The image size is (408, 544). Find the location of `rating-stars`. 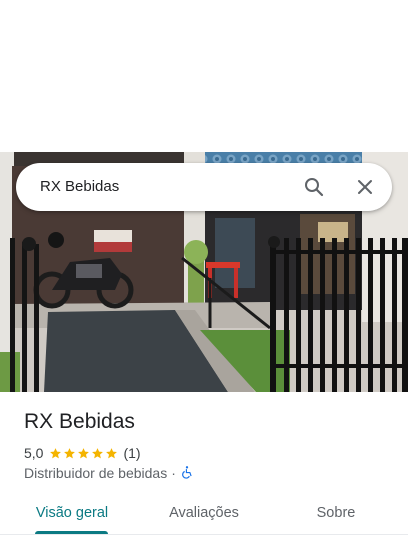

rating-stars is located at coordinates (84, 453).